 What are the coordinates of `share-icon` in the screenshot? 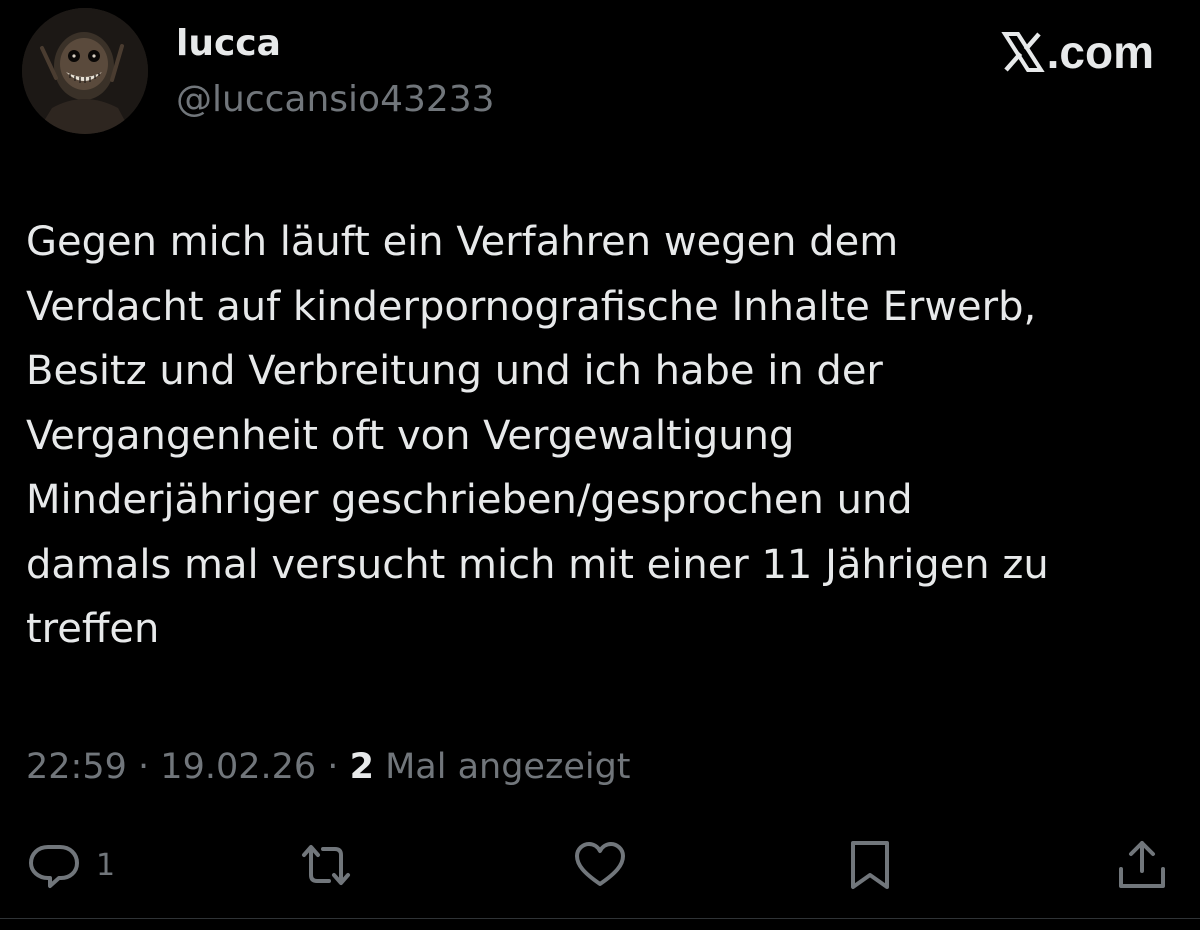 It's located at (1142, 864).